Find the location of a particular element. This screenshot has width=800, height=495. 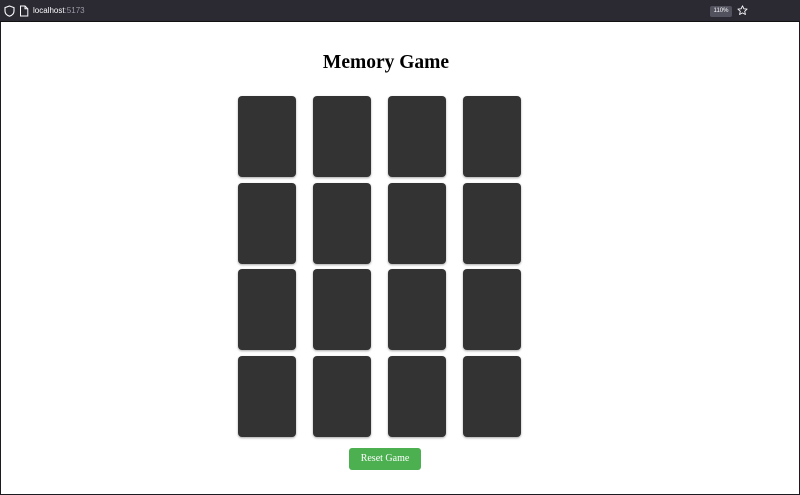

star-icon is located at coordinates (742, 10).